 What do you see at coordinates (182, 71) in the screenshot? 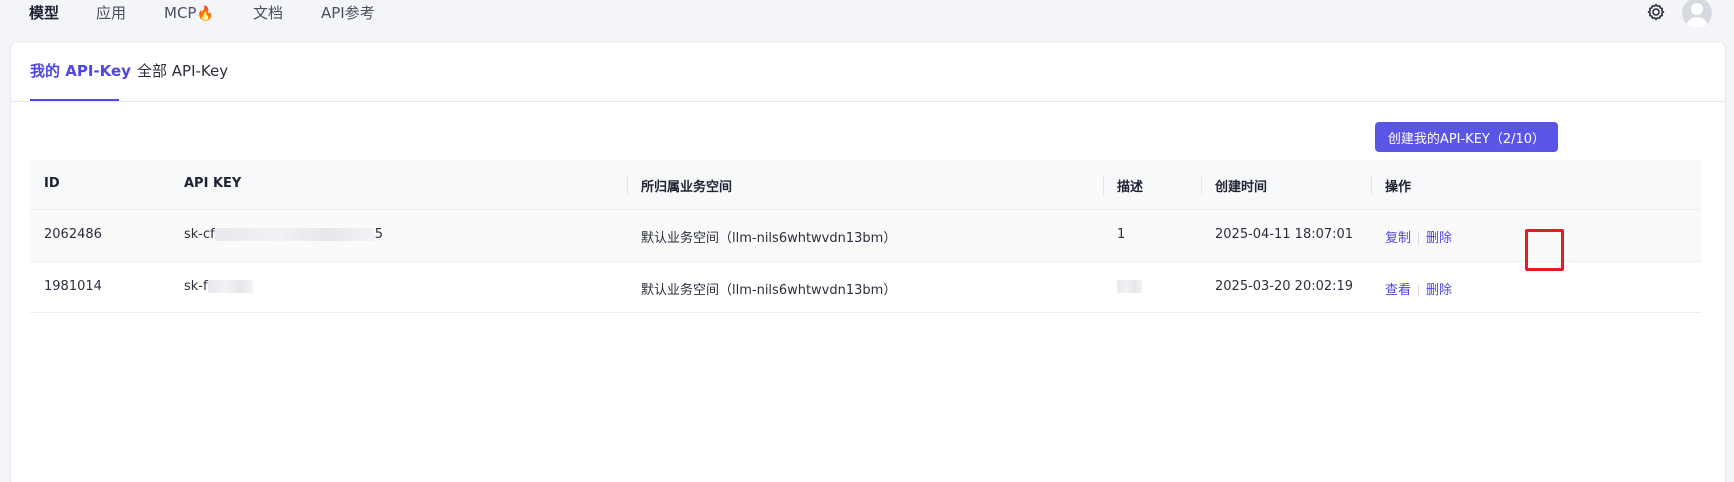
I see `tab-all-api-key: 全部 API-Key` at bounding box center [182, 71].